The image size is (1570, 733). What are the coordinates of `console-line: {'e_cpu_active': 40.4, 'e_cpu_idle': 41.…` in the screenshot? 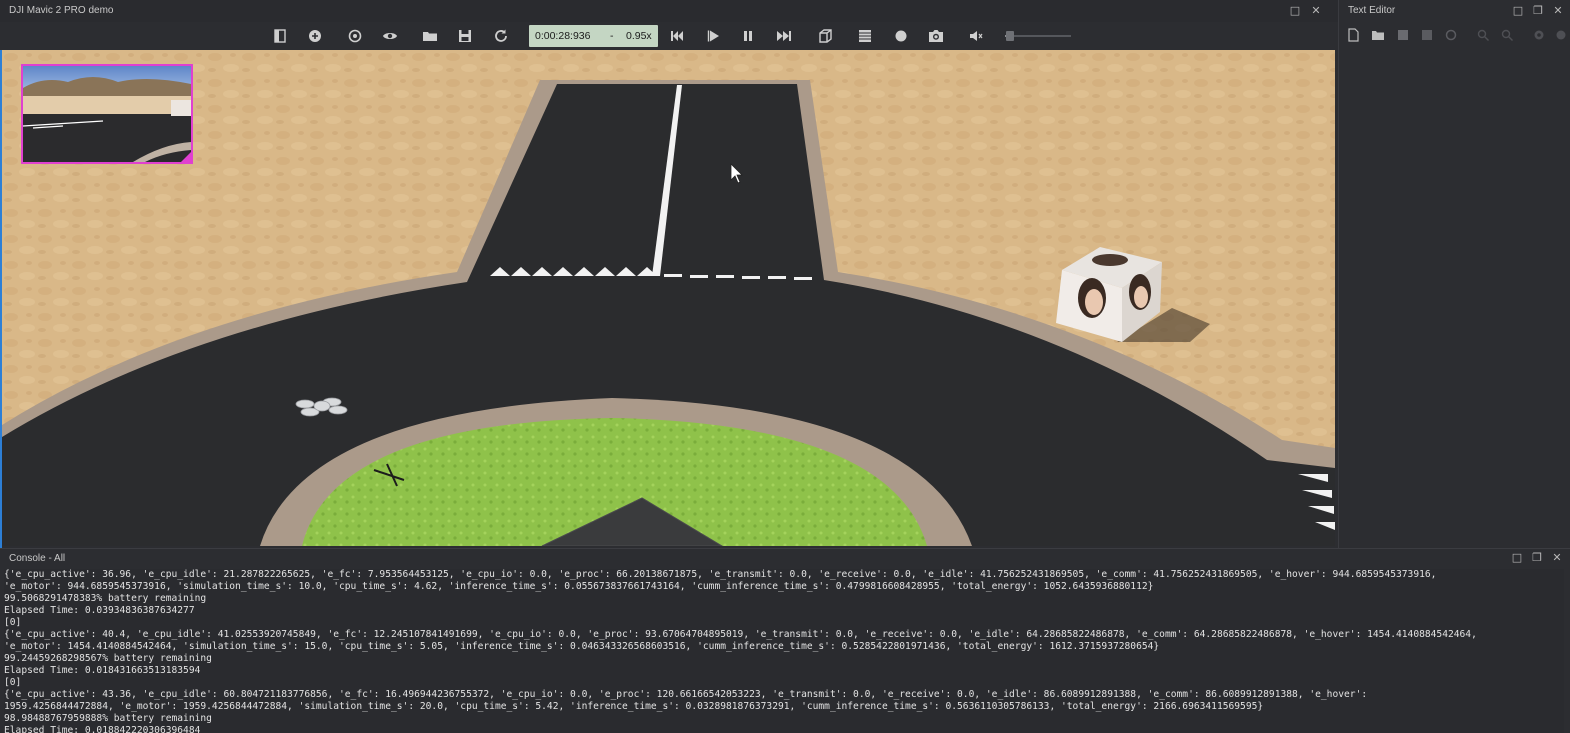 It's located at (740, 634).